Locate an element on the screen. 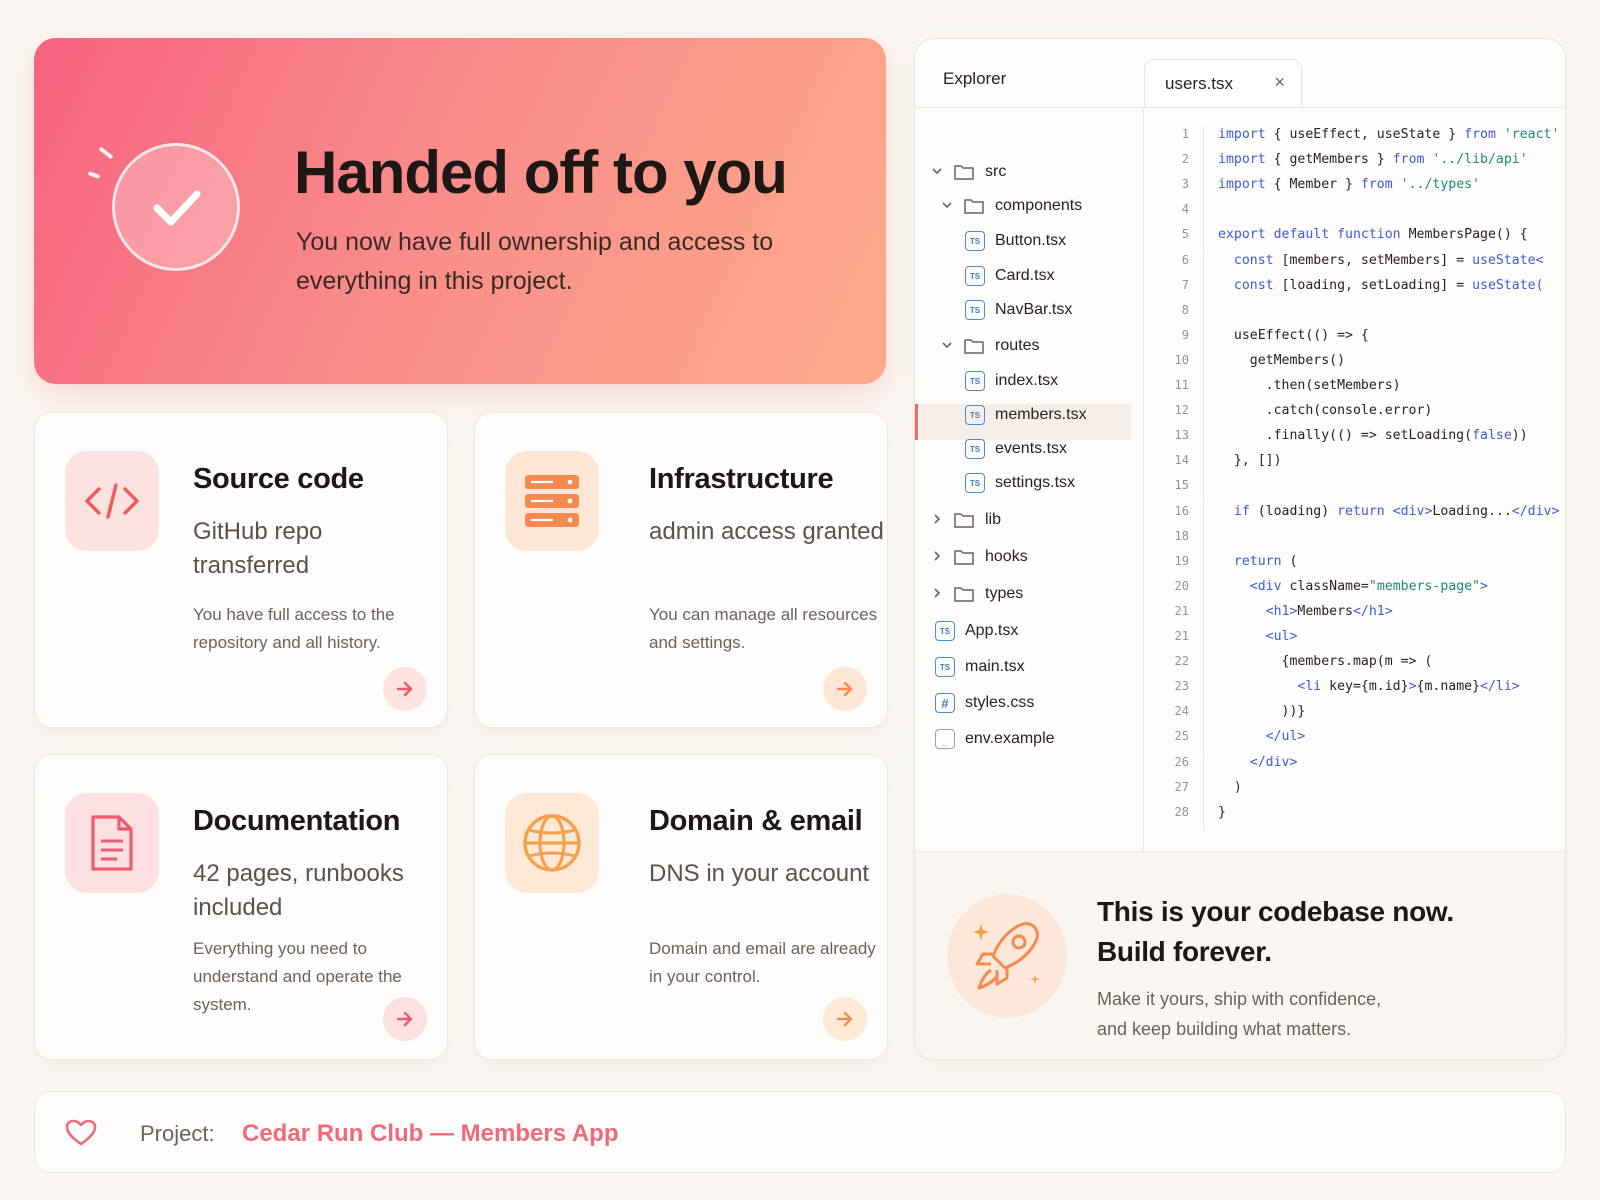 The image size is (1600, 1200). code-text: .finally(() => setLoading(false)) is located at coordinates (1373, 436).